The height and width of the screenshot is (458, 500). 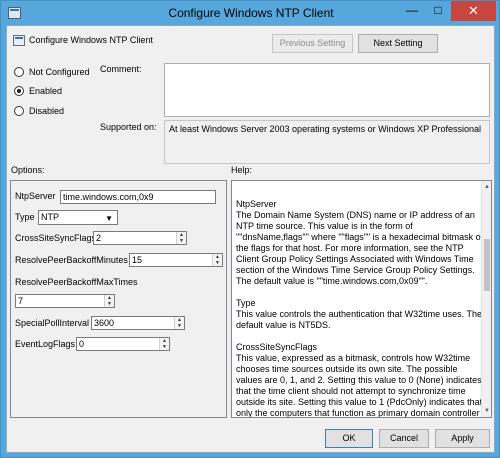 I want to click on help-section-heading: Type, so click(x=246, y=303).